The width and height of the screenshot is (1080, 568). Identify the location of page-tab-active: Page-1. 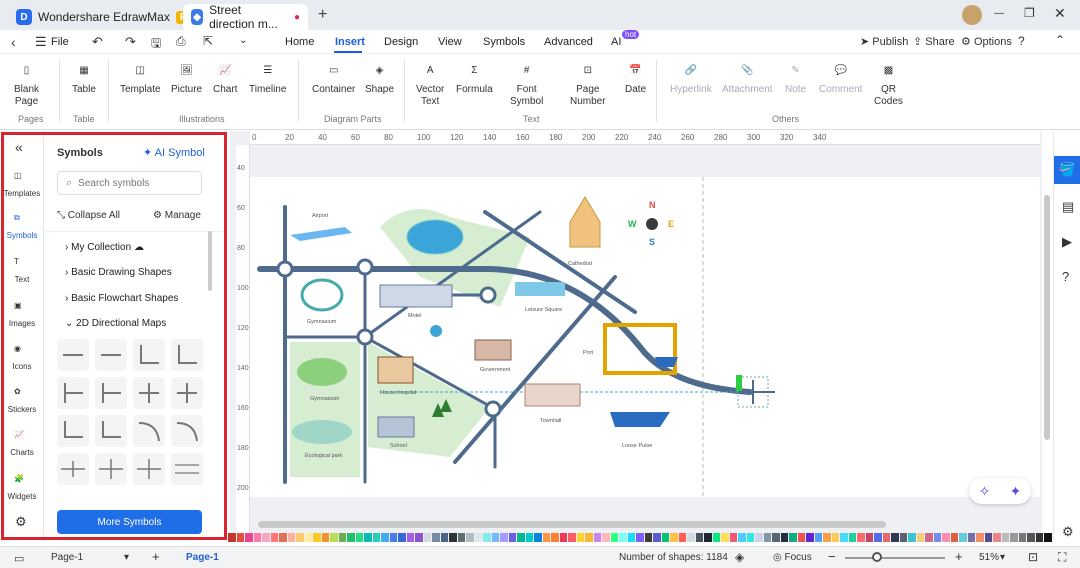
(202, 557).